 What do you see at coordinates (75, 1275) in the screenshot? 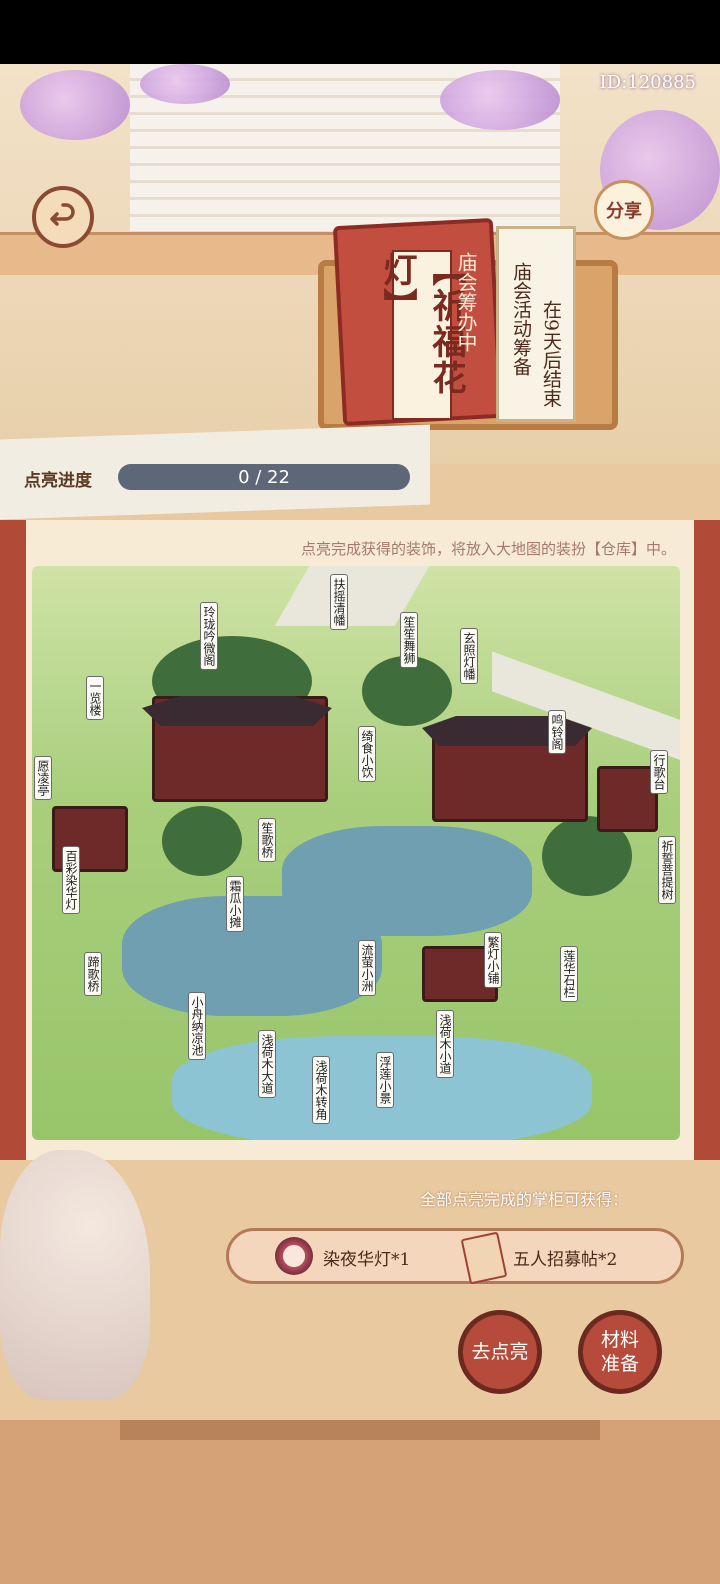
I see `cat-mascot` at bounding box center [75, 1275].